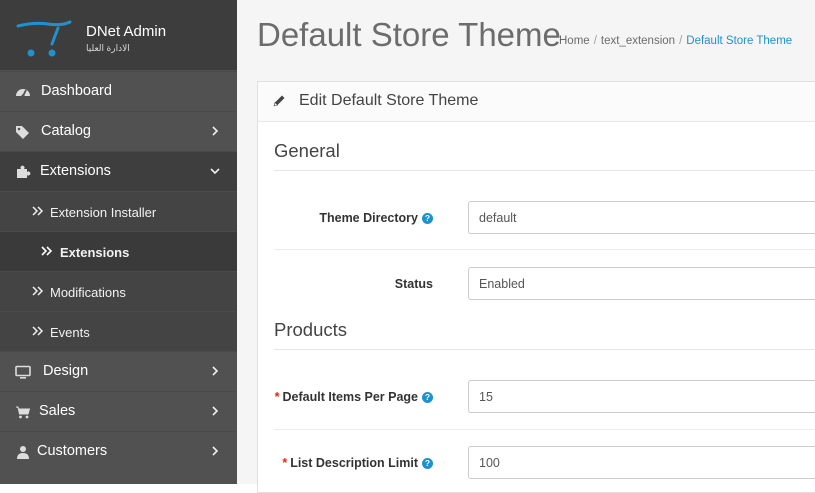  Describe the element at coordinates (118, 371) in the screenshot. I see `sidebar-item-design: Design` at that location.